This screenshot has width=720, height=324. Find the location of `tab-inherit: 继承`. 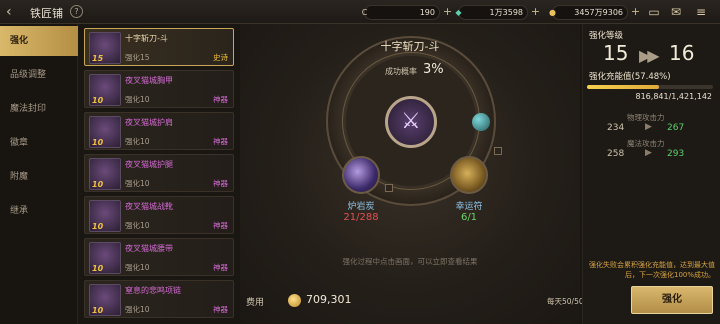

tab-inherit: 继承 is located at coordinates (39, 211).